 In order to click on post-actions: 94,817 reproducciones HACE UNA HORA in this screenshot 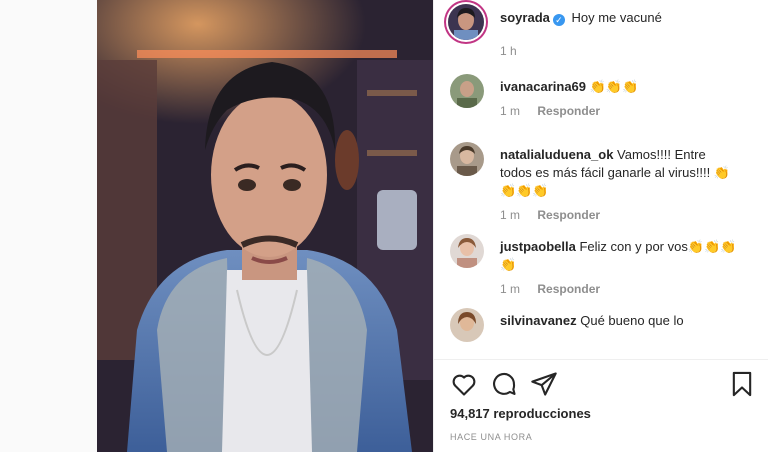, I will do `click(601, 405)`.